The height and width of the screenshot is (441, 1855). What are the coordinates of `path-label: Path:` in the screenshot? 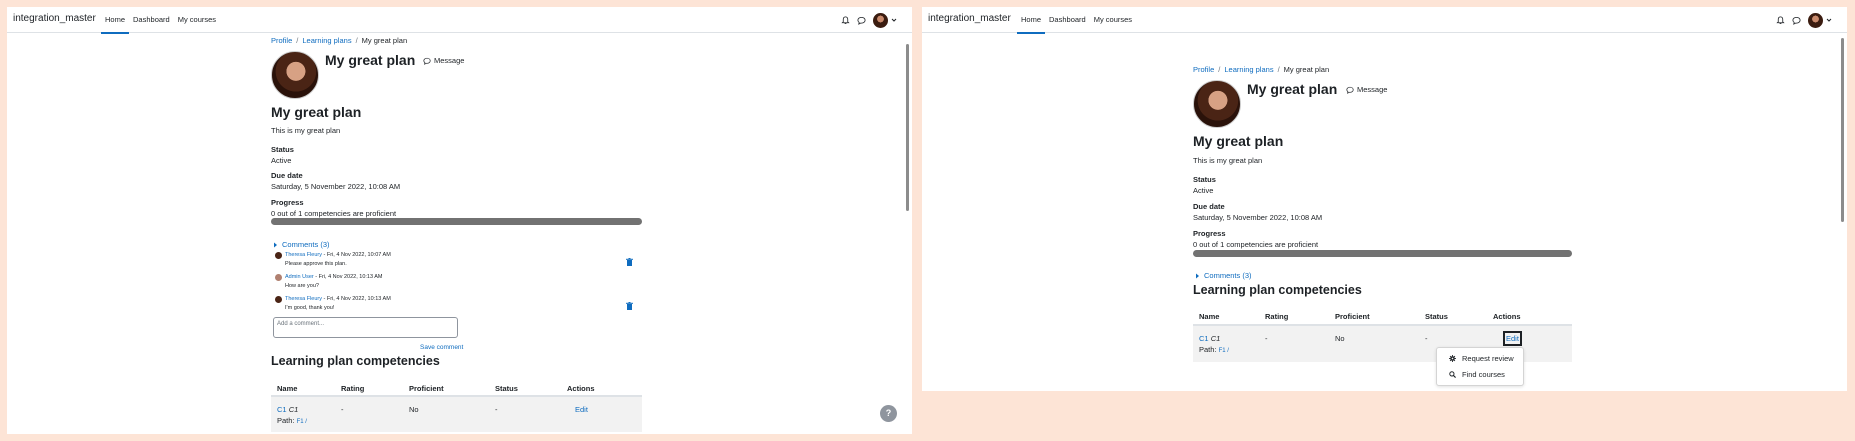 It's located at (286, 420).